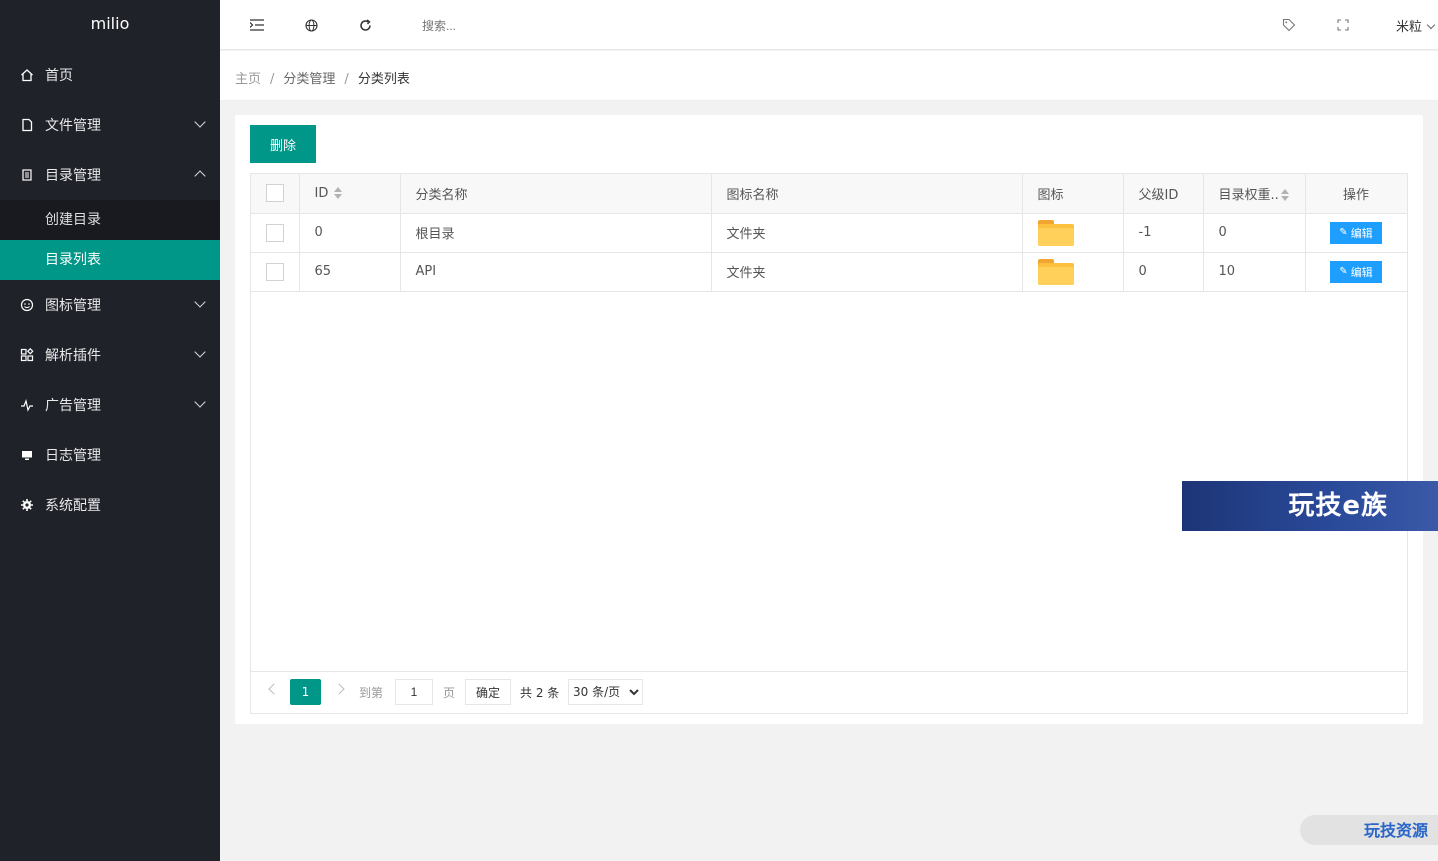 This screenshot has height=861, width=1438. What do you see at coordinates (27, 355) in the screenshot?
I see `apps-icon` at bounding box center [27, 355].